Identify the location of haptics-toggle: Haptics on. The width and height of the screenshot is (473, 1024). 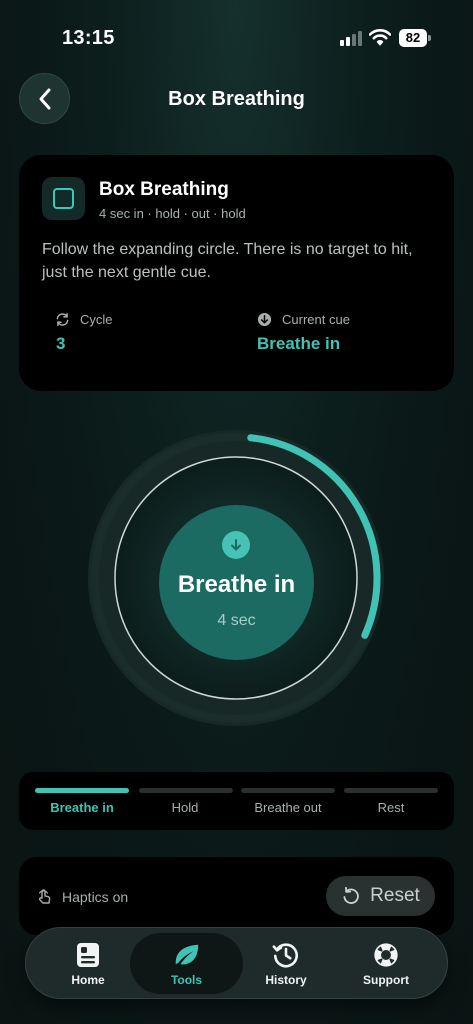
(82, 896).